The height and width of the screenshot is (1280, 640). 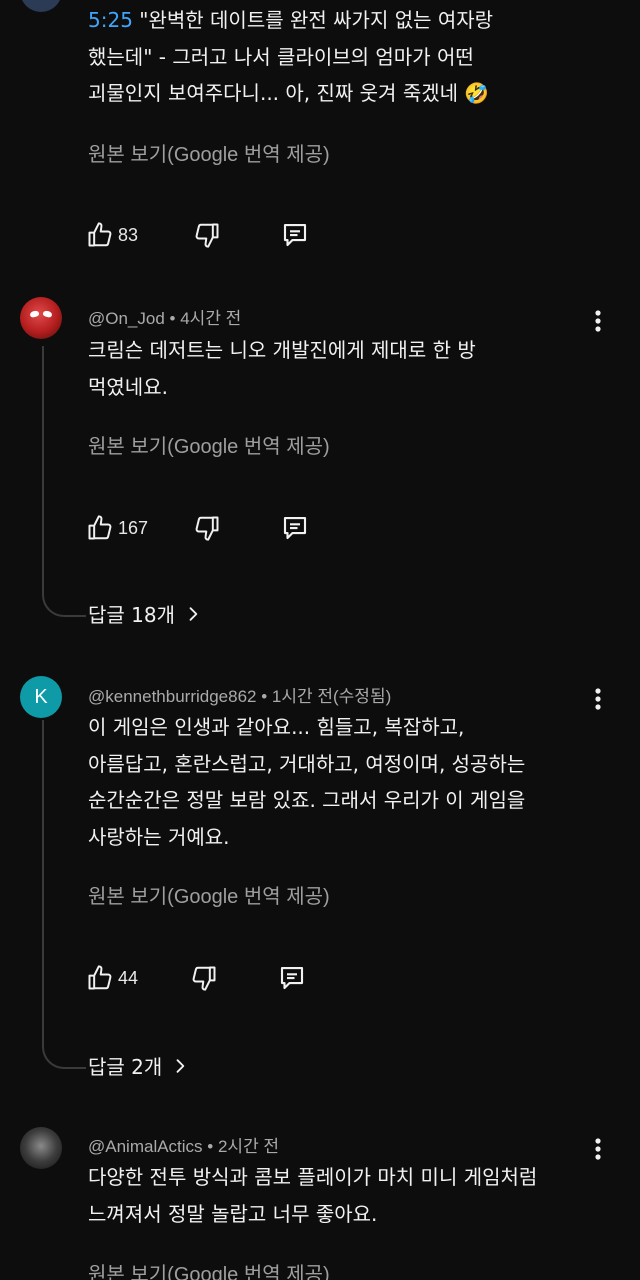 I want to click on comment-meta: @kennethburridge862 • 1시간 전(수정됨), so click(x=240, y=696).